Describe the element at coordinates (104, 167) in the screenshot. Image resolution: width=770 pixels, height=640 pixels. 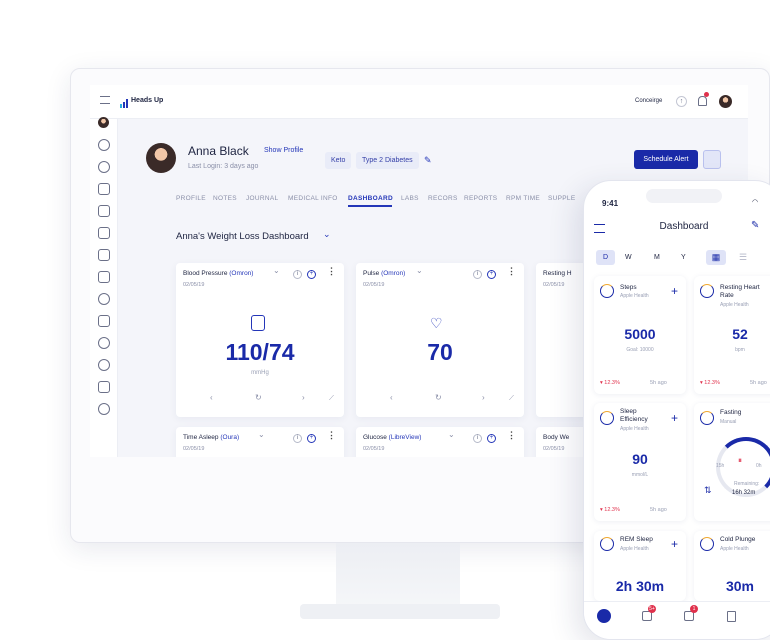
I see `gauge-icon` at that location.